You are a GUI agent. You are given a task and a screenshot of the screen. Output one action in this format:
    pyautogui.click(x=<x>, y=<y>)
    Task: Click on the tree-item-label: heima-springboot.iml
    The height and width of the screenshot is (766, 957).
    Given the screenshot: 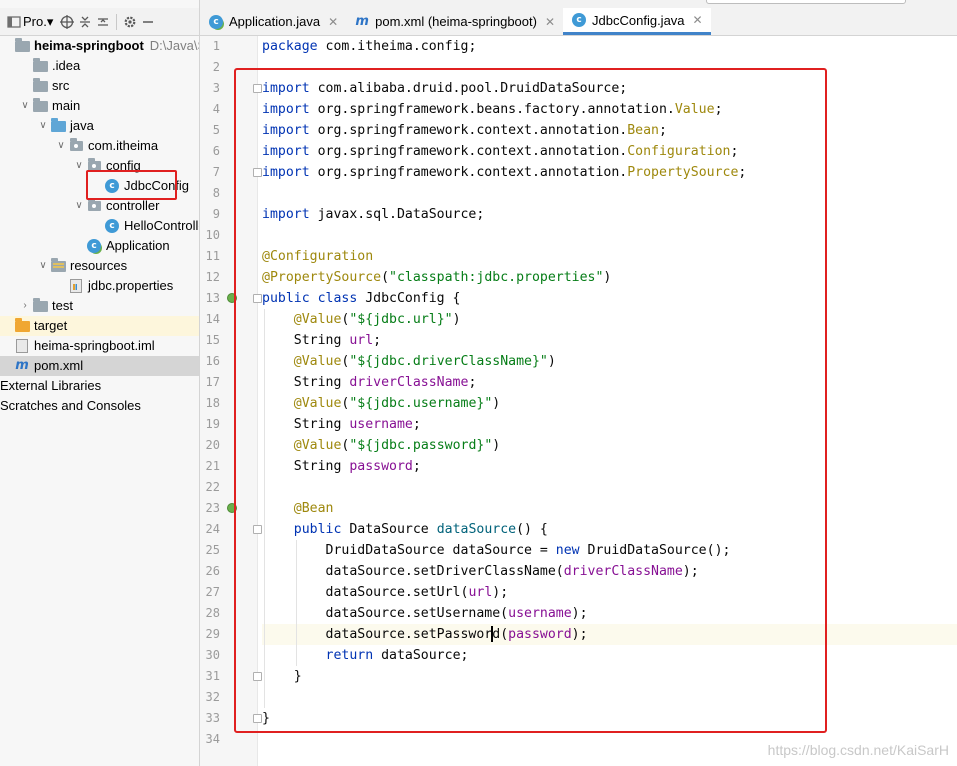 What is the action you would take?
    pyautogui.click(x=94, y=345)
    